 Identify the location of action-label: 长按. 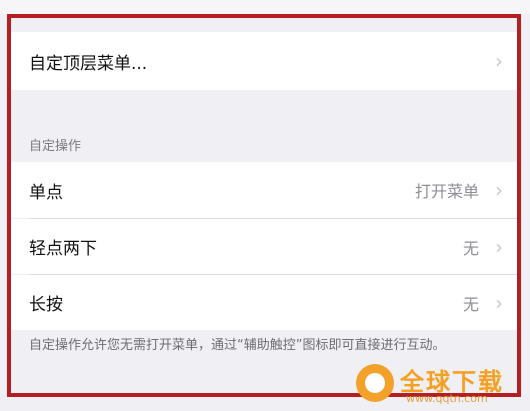
(46, 305).